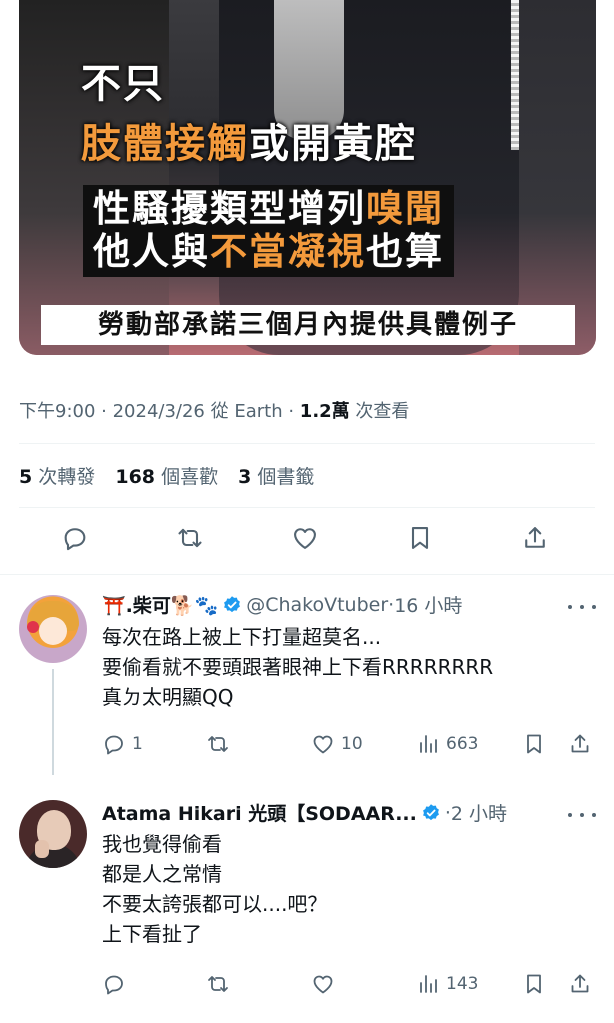 This screenshot has height=1023, width=614. What do you see at coordinates (308, 325) in the screenshot?
I see `caption-strip: 勞動部承諾三個月內提供具體例子` at bounding box center [308, 325].